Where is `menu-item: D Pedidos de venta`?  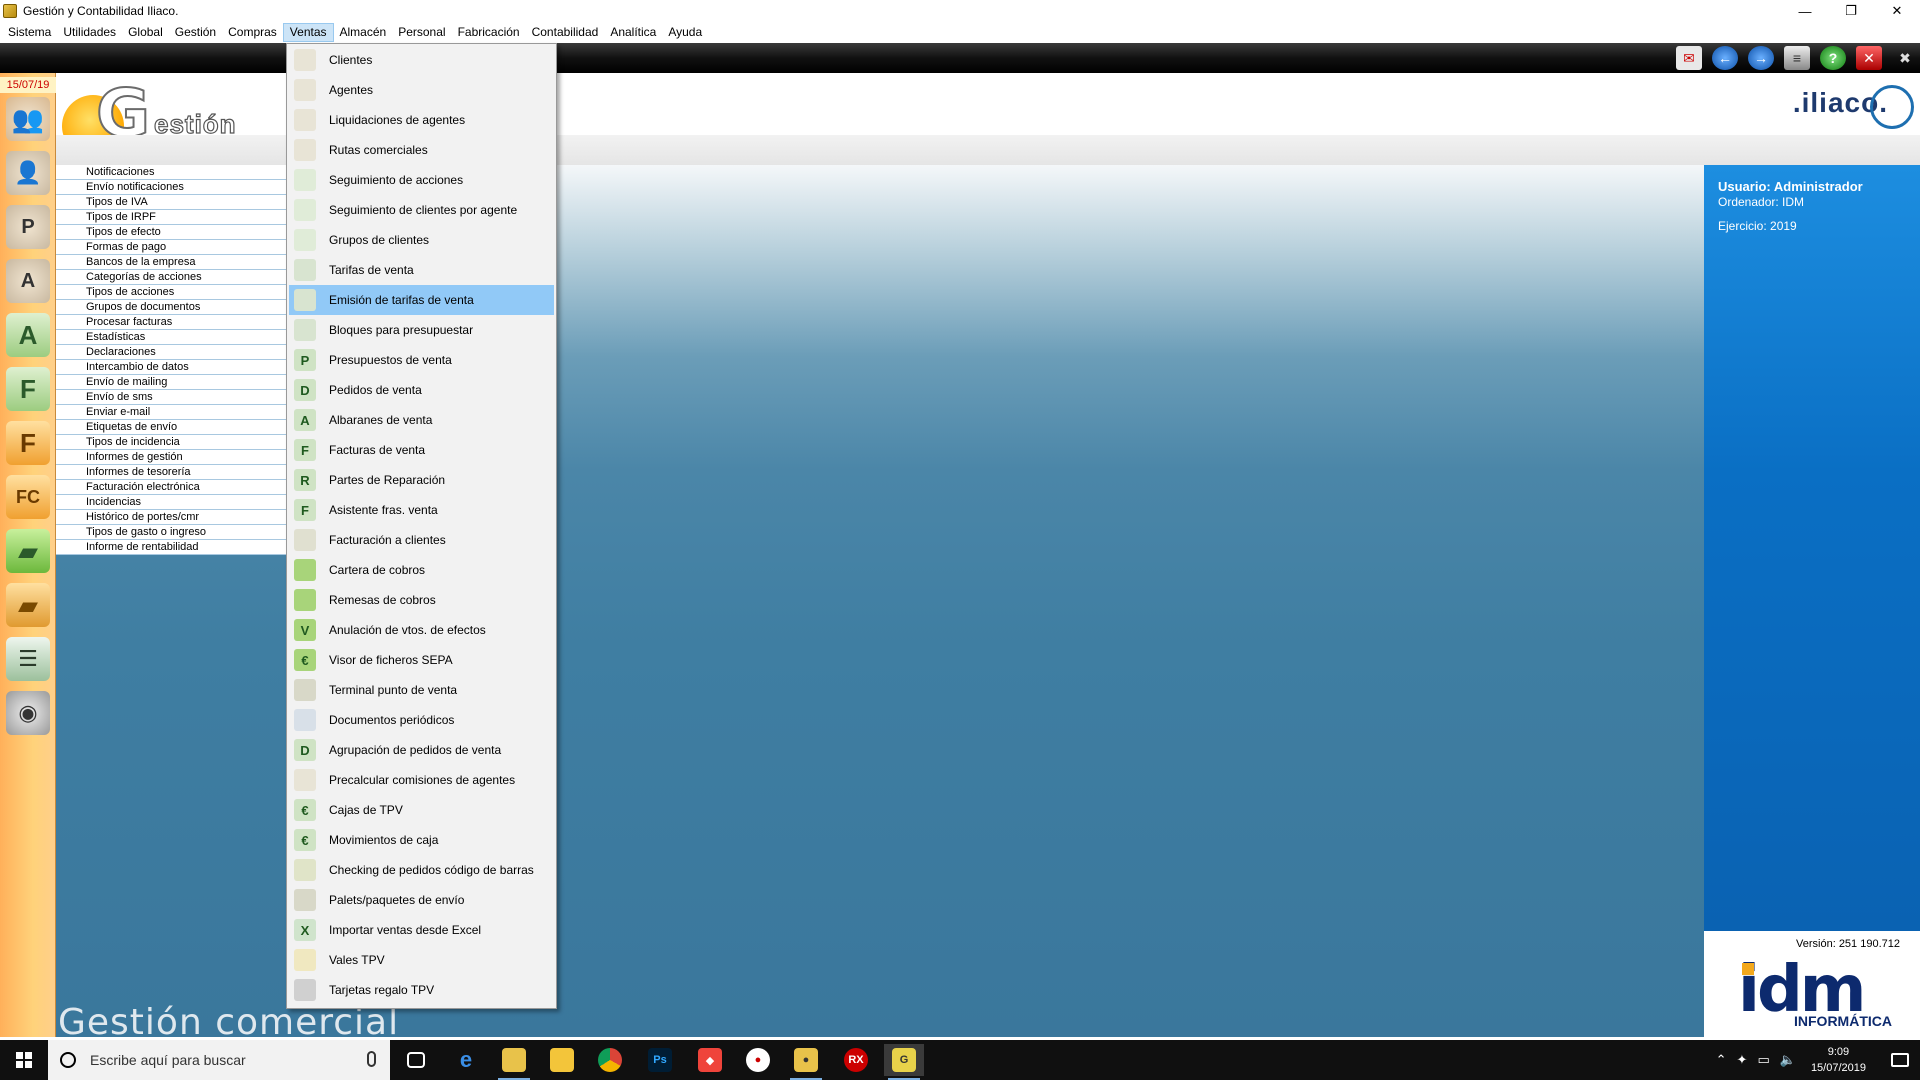
menu-item: D Pedidos de venta is located at coordinates (421, 390).